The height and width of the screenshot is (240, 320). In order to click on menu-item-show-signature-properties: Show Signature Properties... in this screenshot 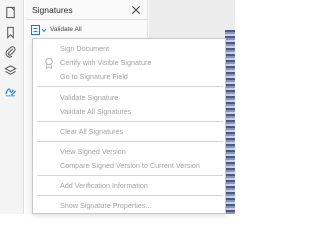, I will do `click(106, 206)`.